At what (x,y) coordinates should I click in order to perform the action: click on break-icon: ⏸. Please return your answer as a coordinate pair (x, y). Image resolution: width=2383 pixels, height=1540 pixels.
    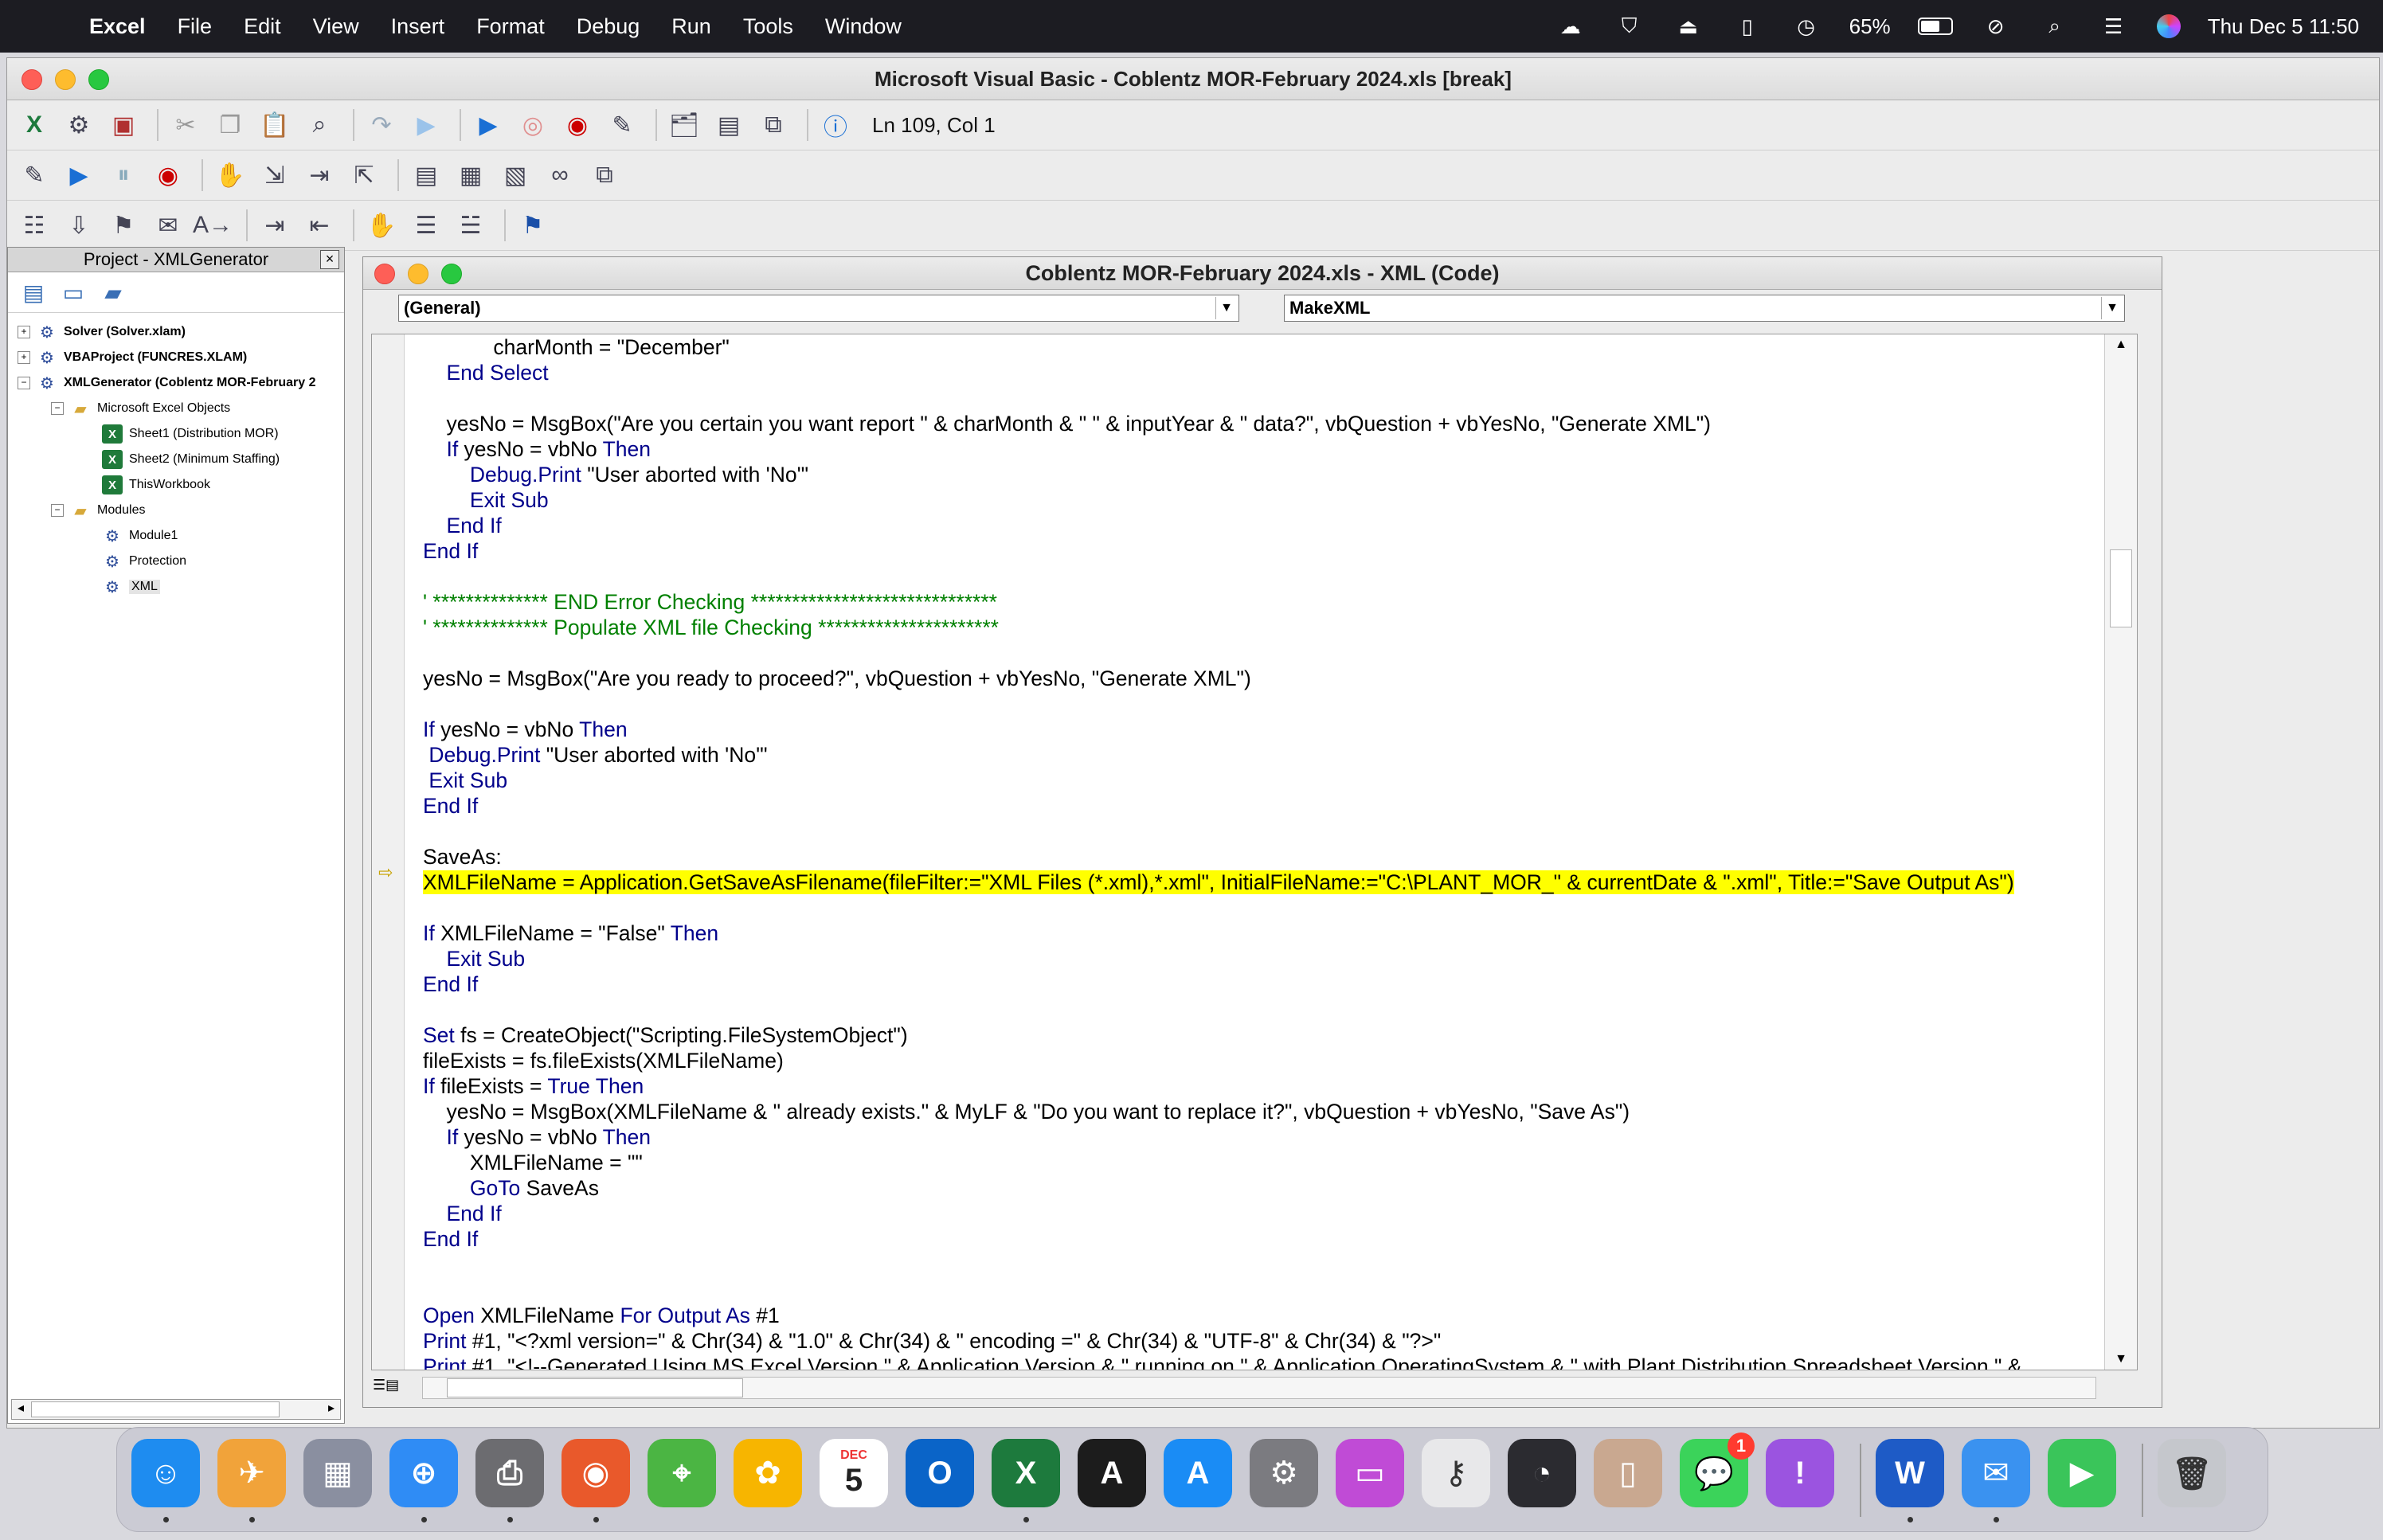
    Looking at the image, I should click on (123, 175).